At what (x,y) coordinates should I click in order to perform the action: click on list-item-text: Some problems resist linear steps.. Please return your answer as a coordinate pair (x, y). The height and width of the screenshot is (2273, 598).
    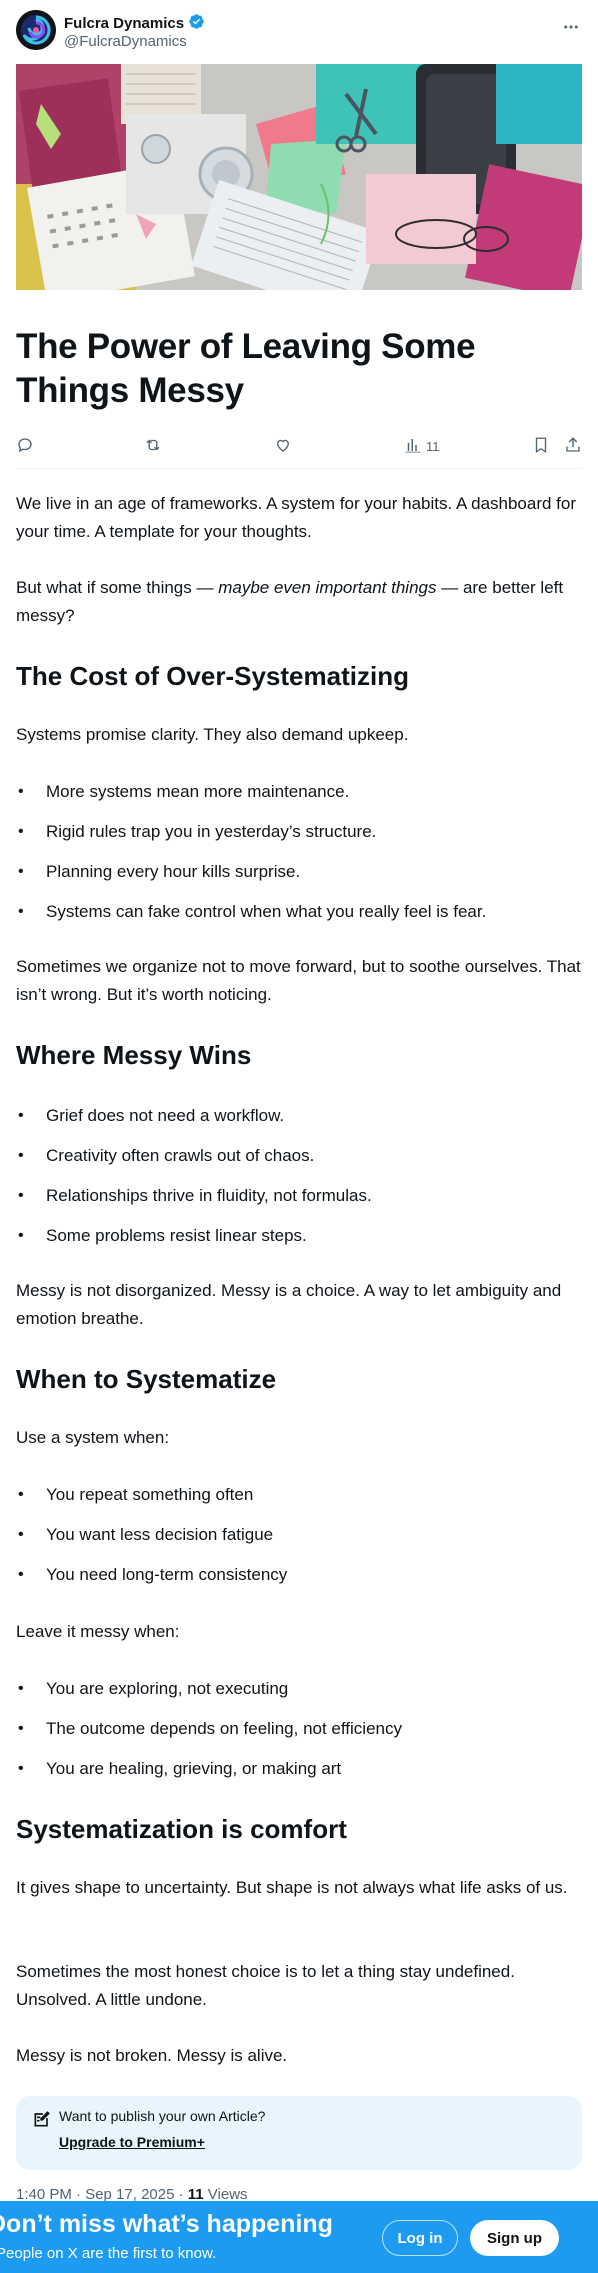
    Looking at the image, I should click on (176, 1235).